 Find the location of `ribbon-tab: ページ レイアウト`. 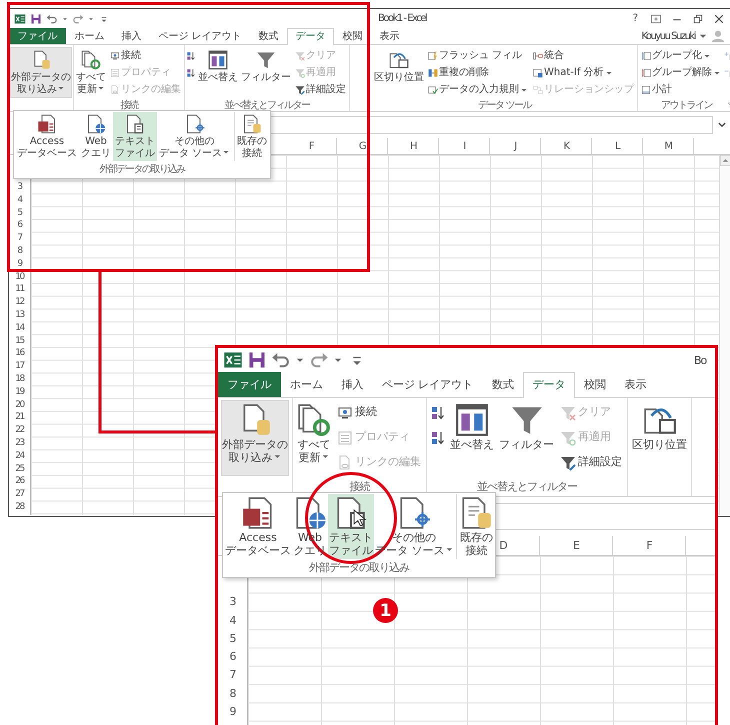

ribbon-tab: ページ レイアウト is located at coordinates (200, 36).